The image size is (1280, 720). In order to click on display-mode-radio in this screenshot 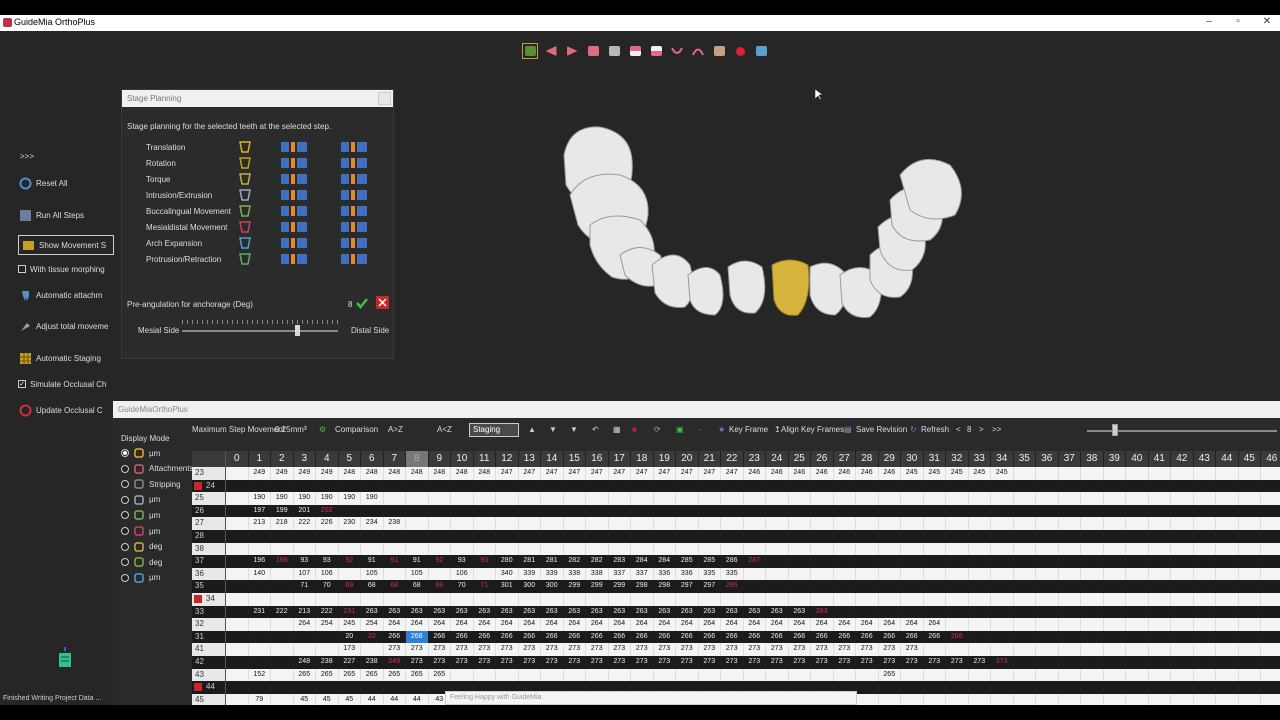, I will do `click(125, 453)`.